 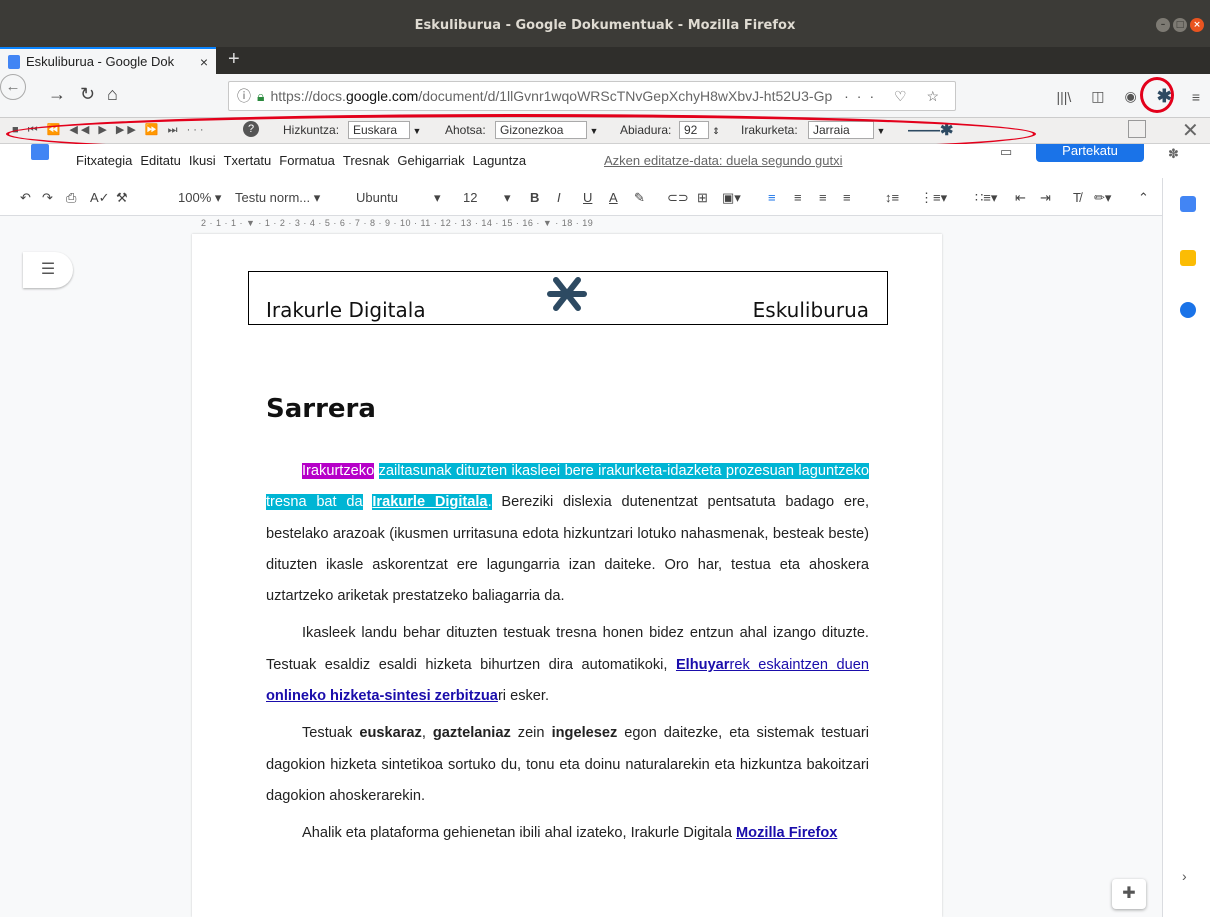 I want to click on font-size-select: 12, so click(x=470, y=197).